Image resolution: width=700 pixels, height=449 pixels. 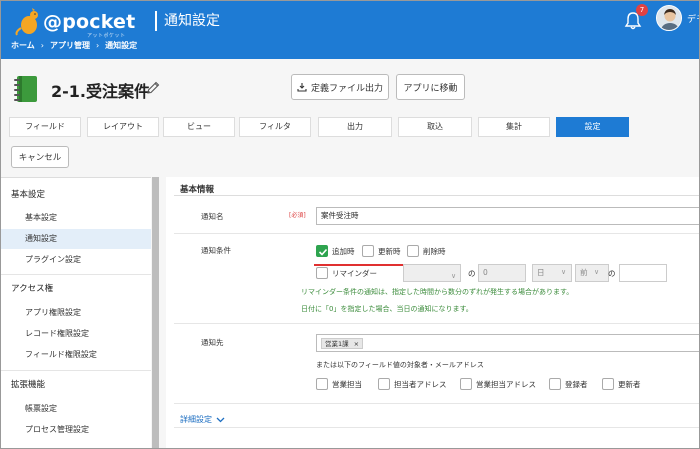 I want to click on chevron-right-icon: ›, so click(x=97, y=45).